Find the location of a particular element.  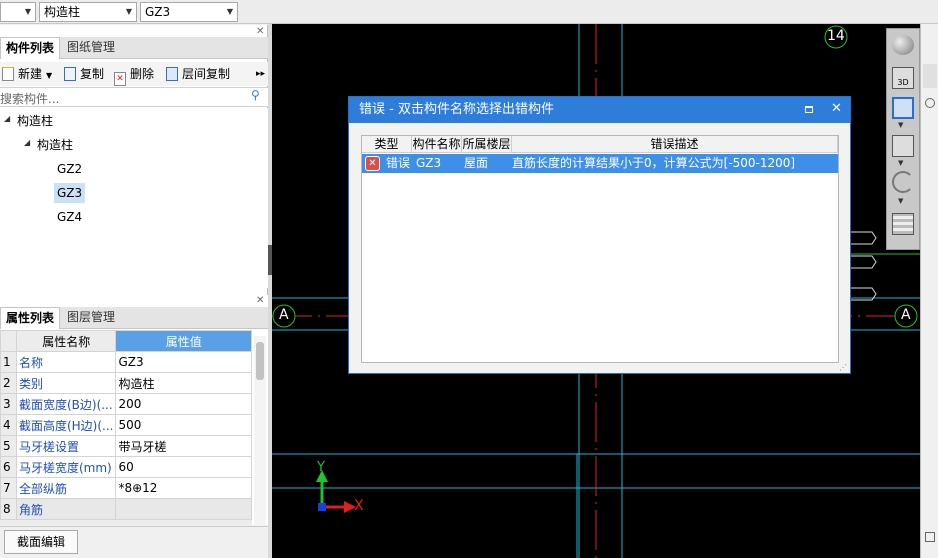

floor-copy-icon is located at coordinates (172, 74).